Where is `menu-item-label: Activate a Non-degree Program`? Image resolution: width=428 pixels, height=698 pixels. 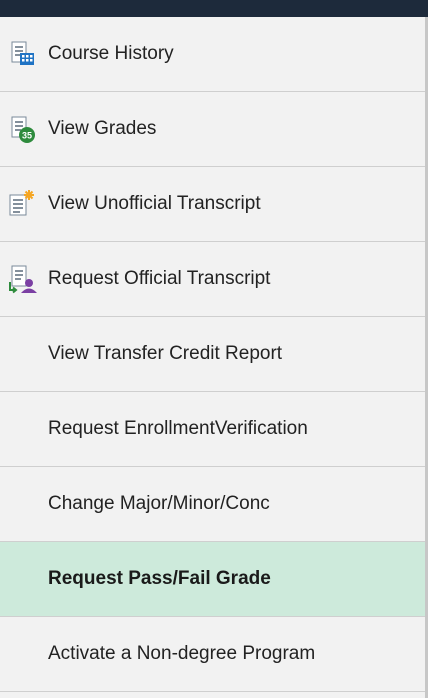 menu-item-label: Activate a Non-degree Program is located at coordinates (182, 653).